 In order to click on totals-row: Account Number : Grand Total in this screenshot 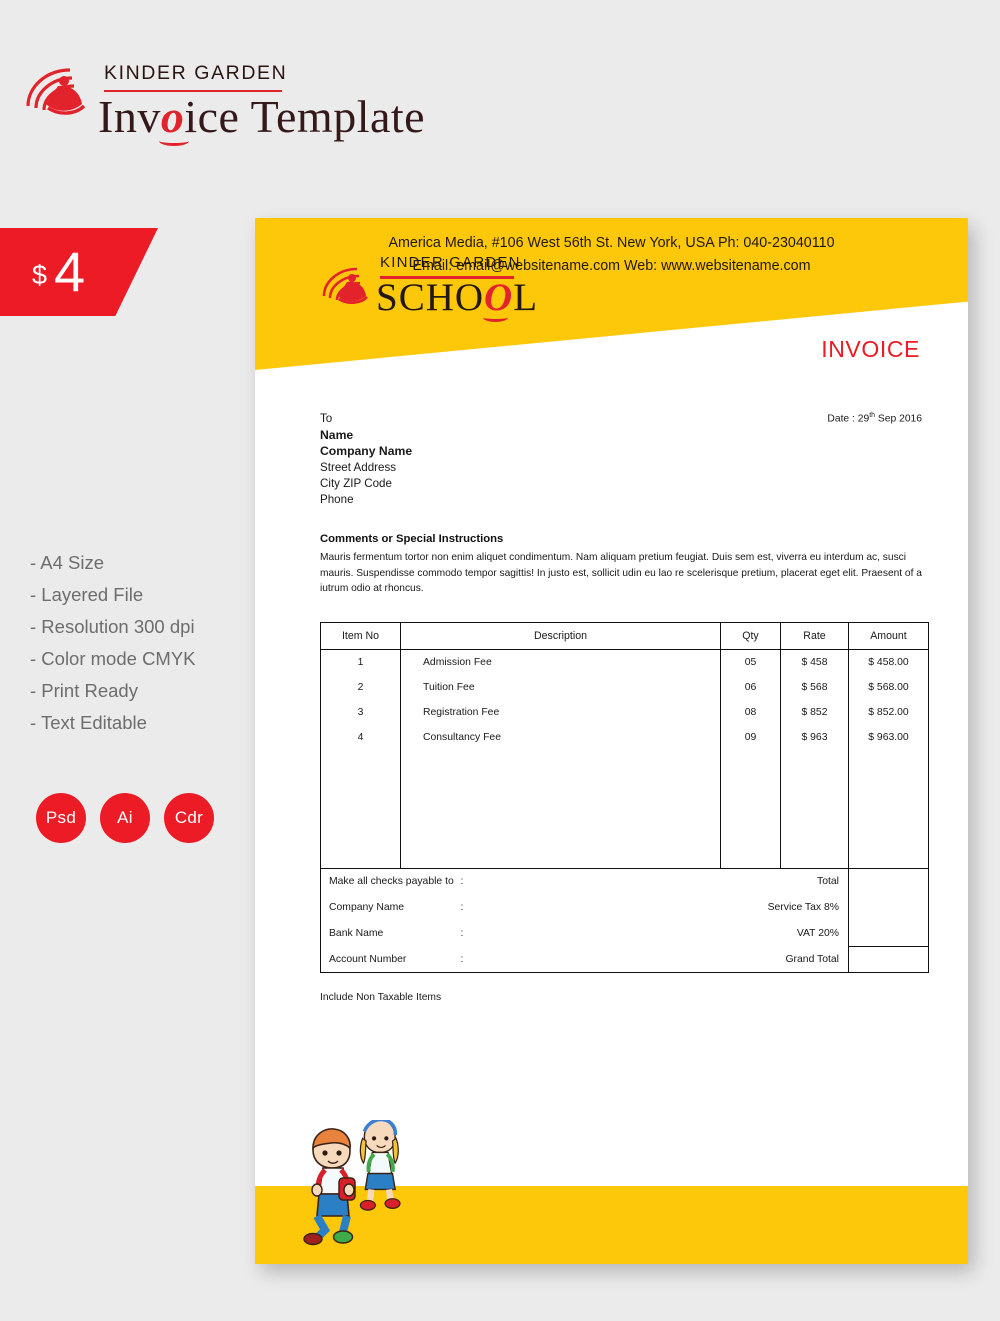, I will do `click(624, 959)`.